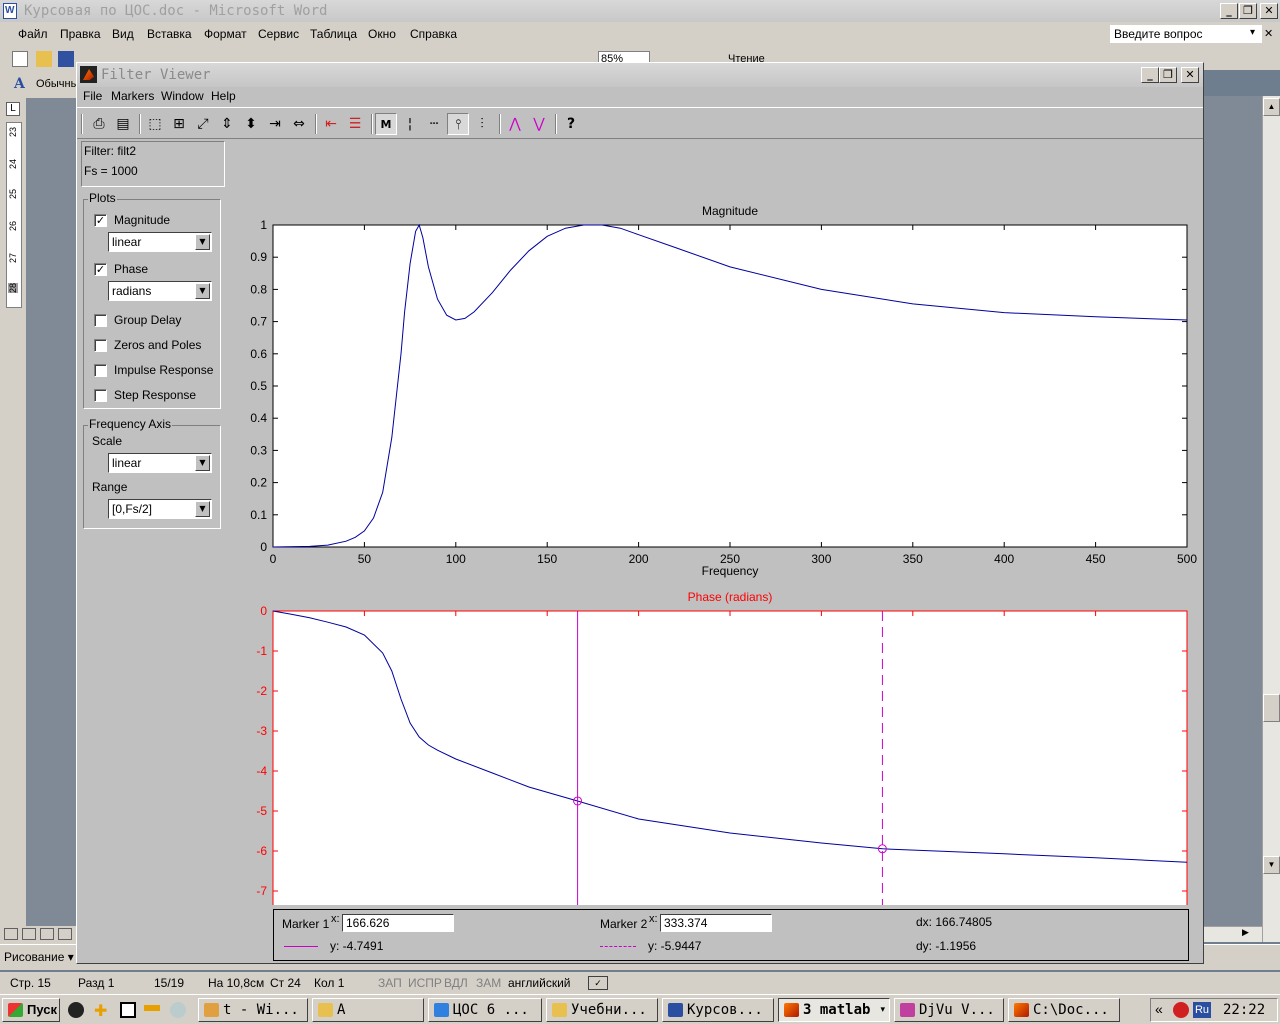 This screenshot has height=1024, width=1280. What do you see at coordinates (456, 559) in the screenshot?
I see `x-tick-label: 100` at bounding box center [456, 559].